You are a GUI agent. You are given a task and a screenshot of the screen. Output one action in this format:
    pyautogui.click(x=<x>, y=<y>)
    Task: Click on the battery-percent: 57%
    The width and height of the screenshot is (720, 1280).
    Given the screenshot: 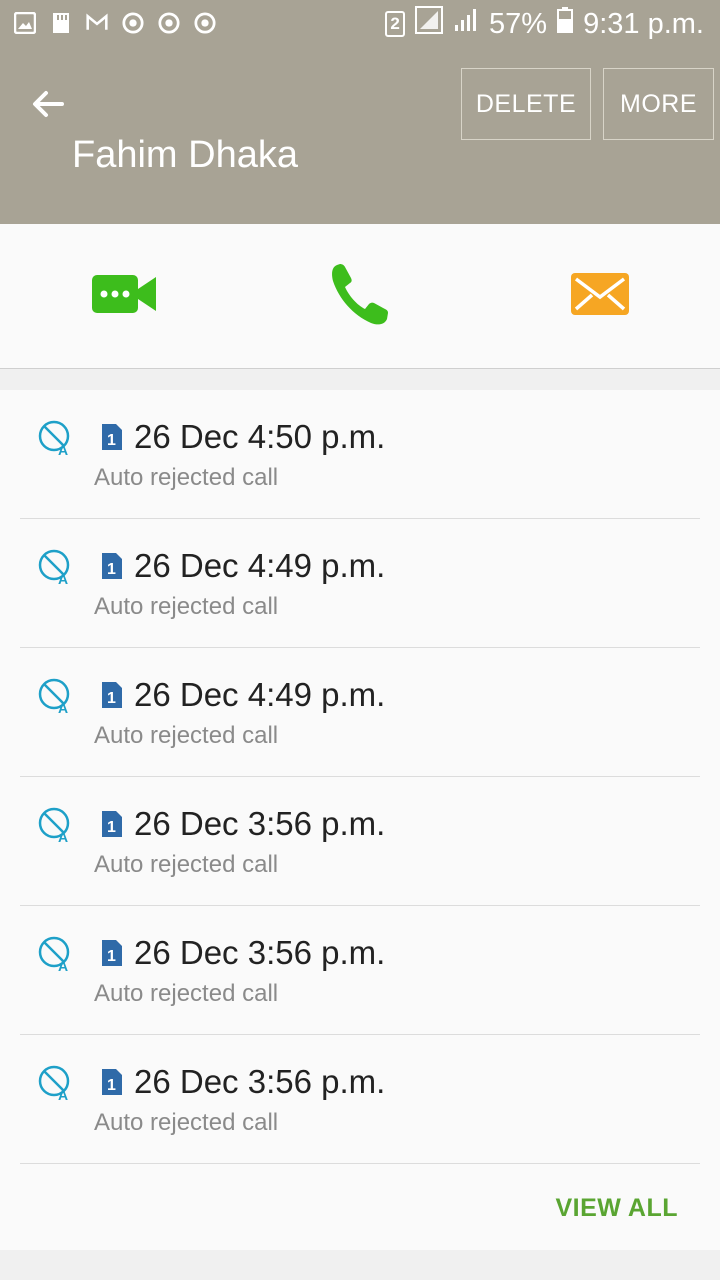 What is the action you would take?
    pyautogui.click(x=518, y=23)
    